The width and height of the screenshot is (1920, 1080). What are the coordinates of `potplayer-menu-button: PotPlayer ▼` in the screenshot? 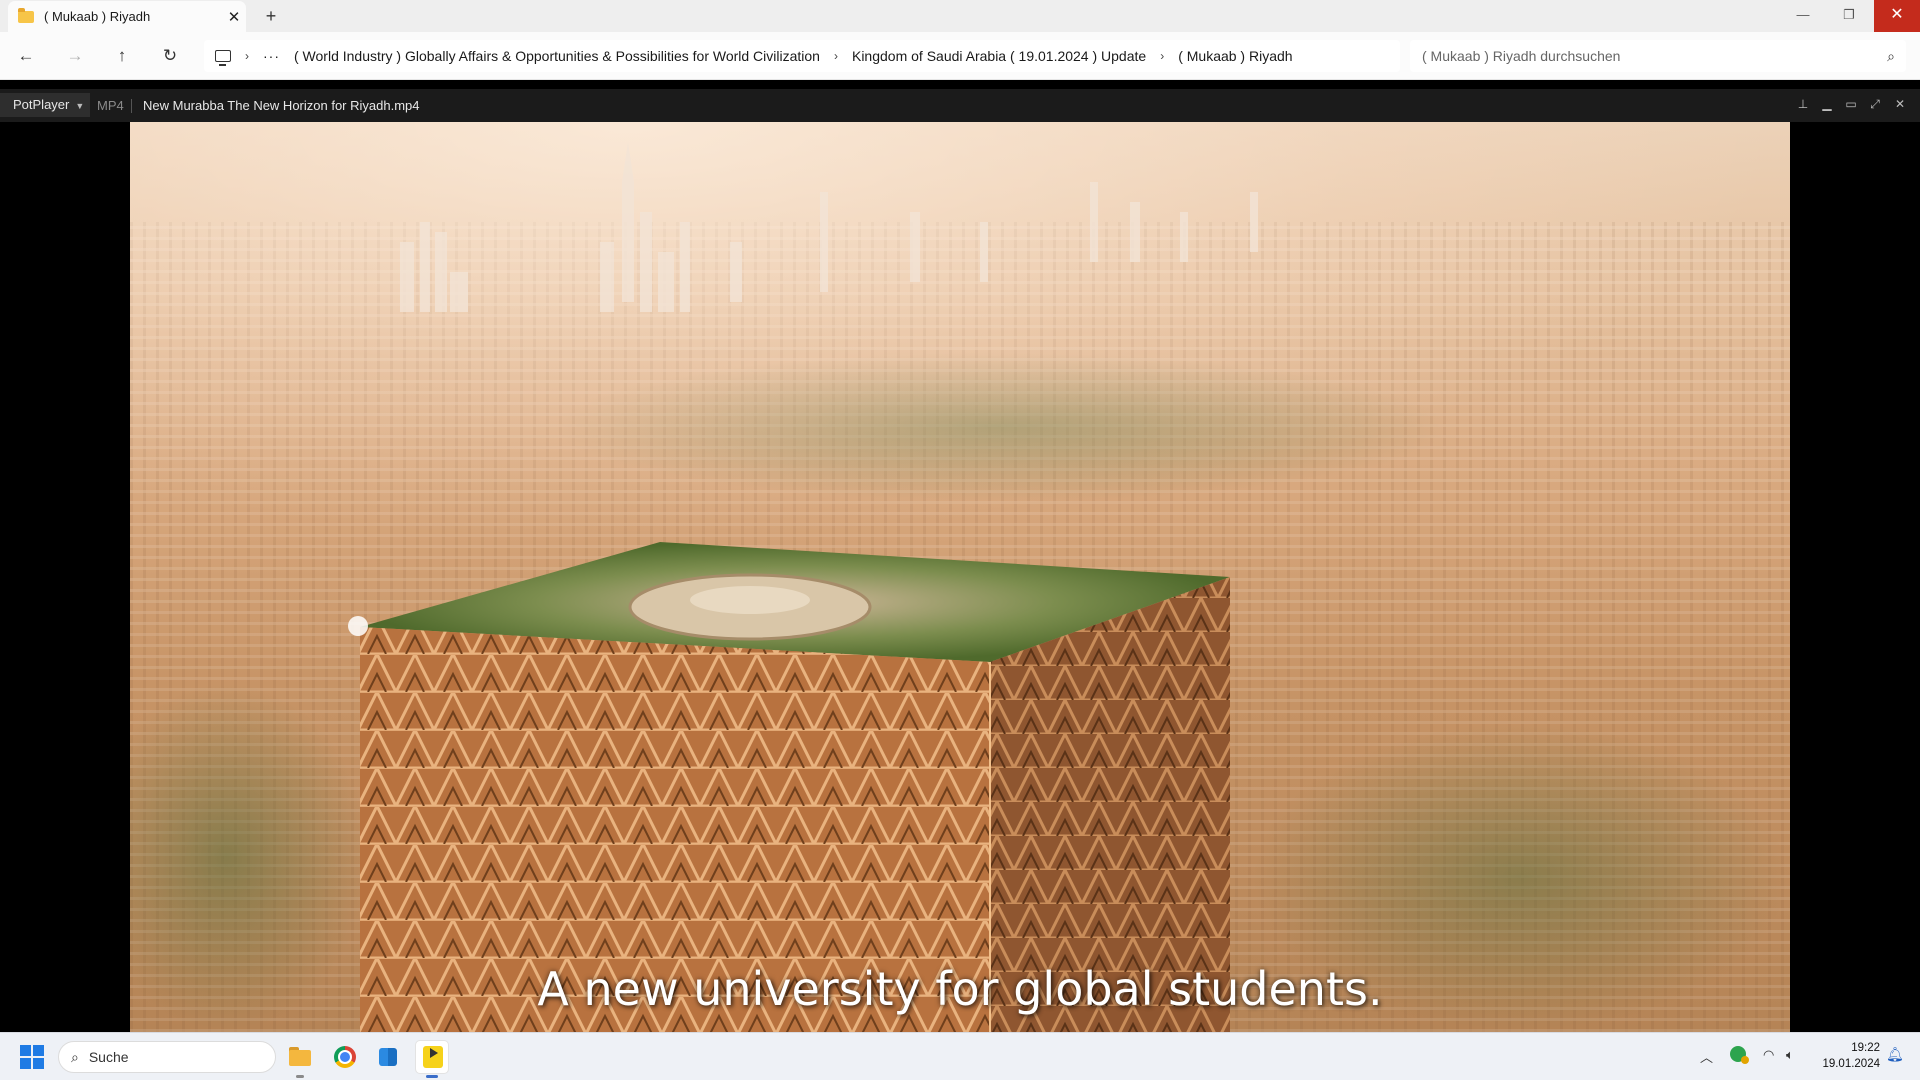 It's located at (45, 105).